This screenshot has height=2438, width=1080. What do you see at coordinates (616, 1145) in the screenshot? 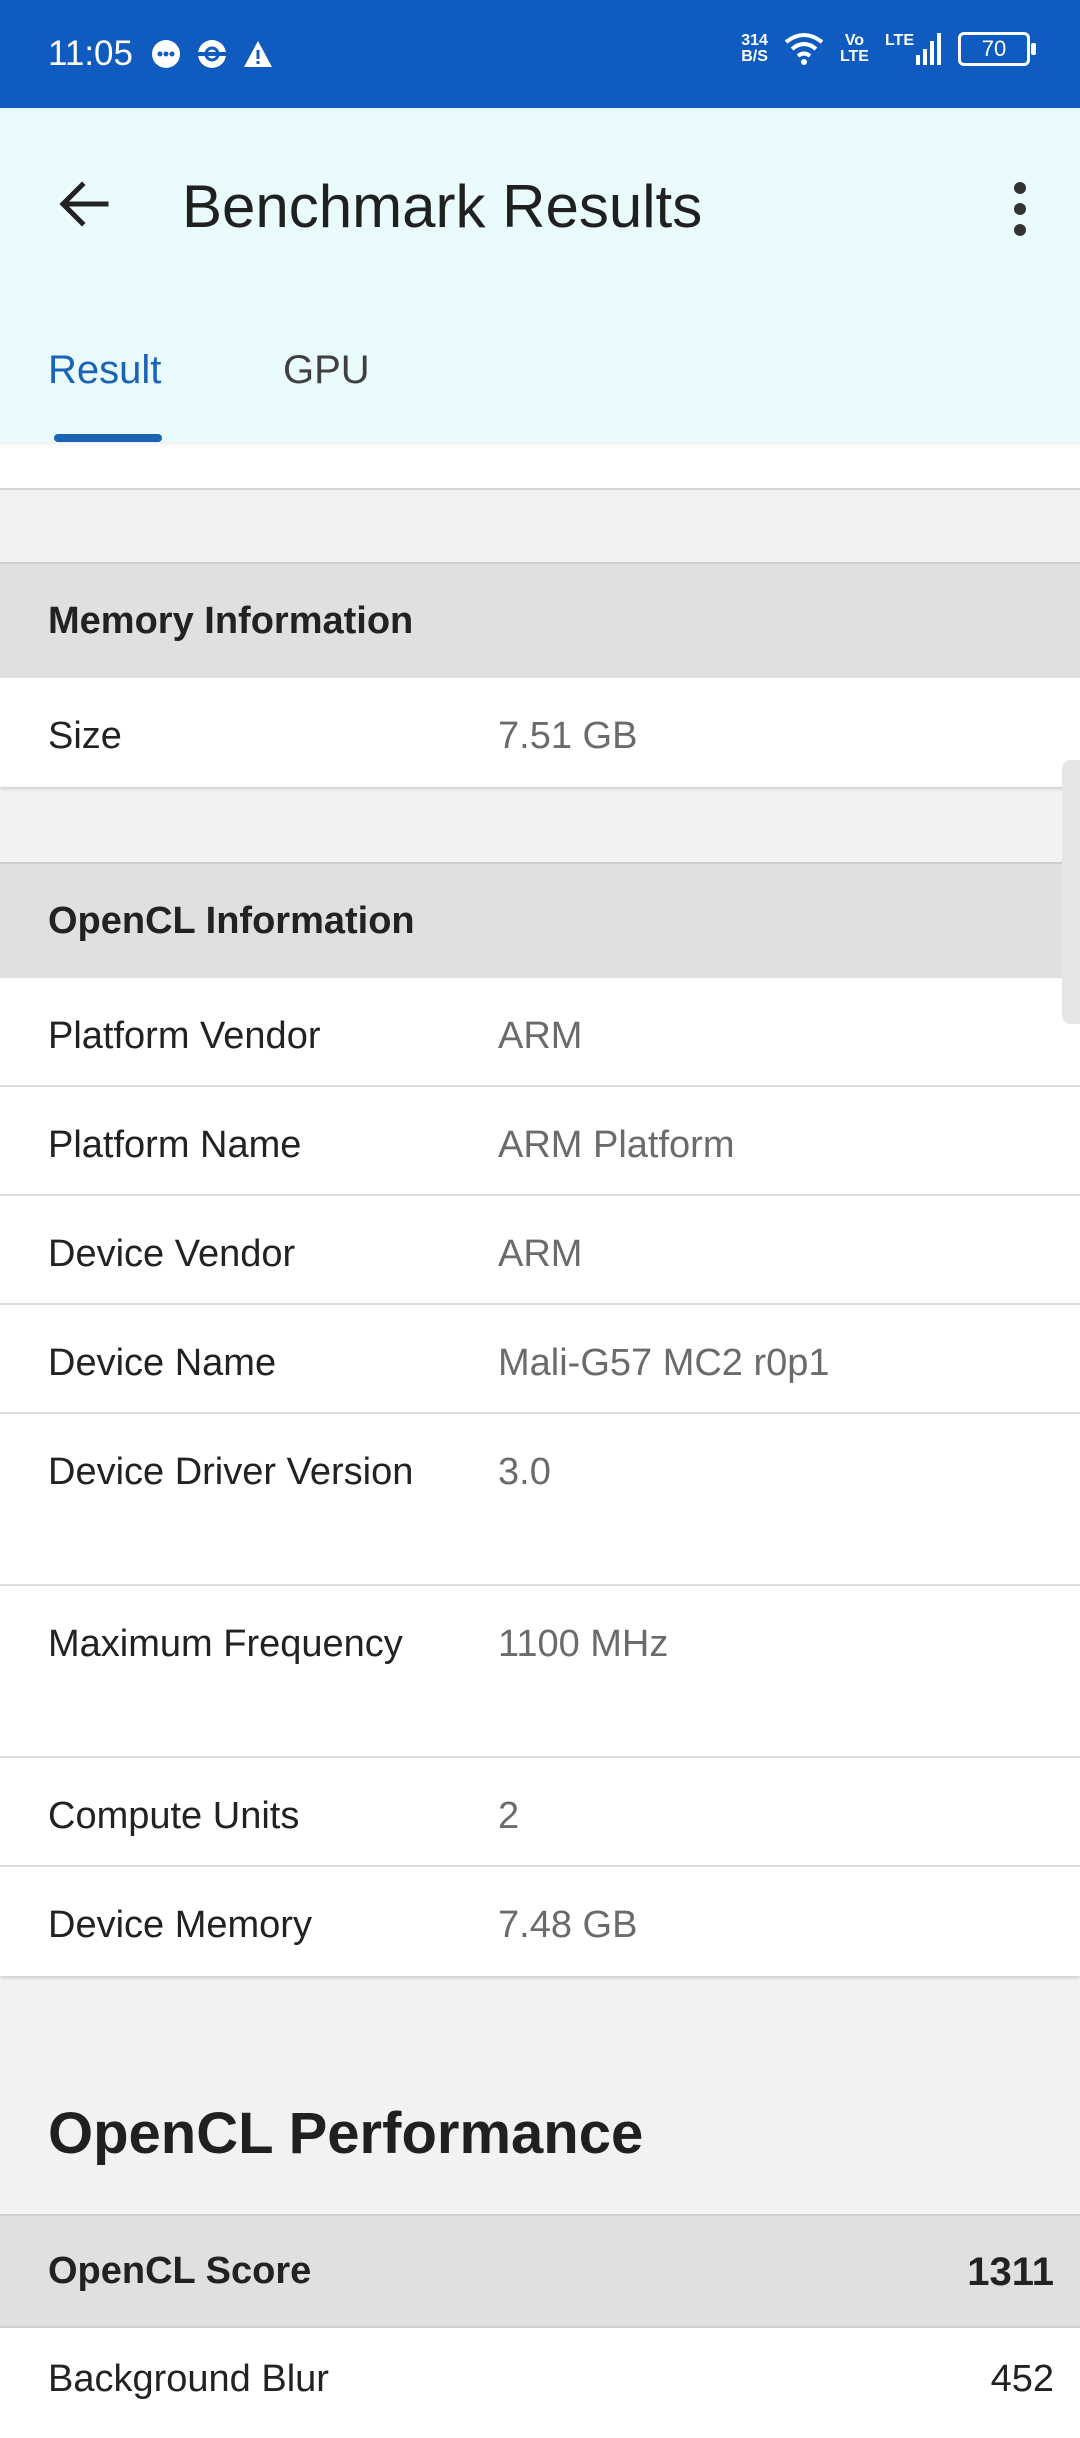
I see `row-value: ARM Platform` at bounding box center [616, 1145].